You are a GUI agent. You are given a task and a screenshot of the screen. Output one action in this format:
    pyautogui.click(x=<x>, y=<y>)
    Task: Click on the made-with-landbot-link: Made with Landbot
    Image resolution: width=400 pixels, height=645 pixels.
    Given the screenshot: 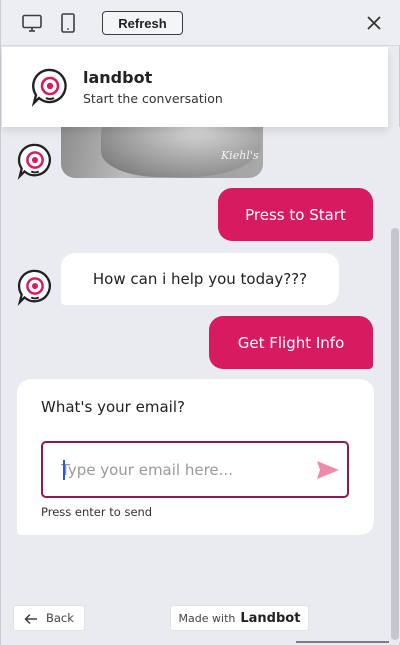 What is the action you would take?
    pyautogui.click(x=239, y=618)
    